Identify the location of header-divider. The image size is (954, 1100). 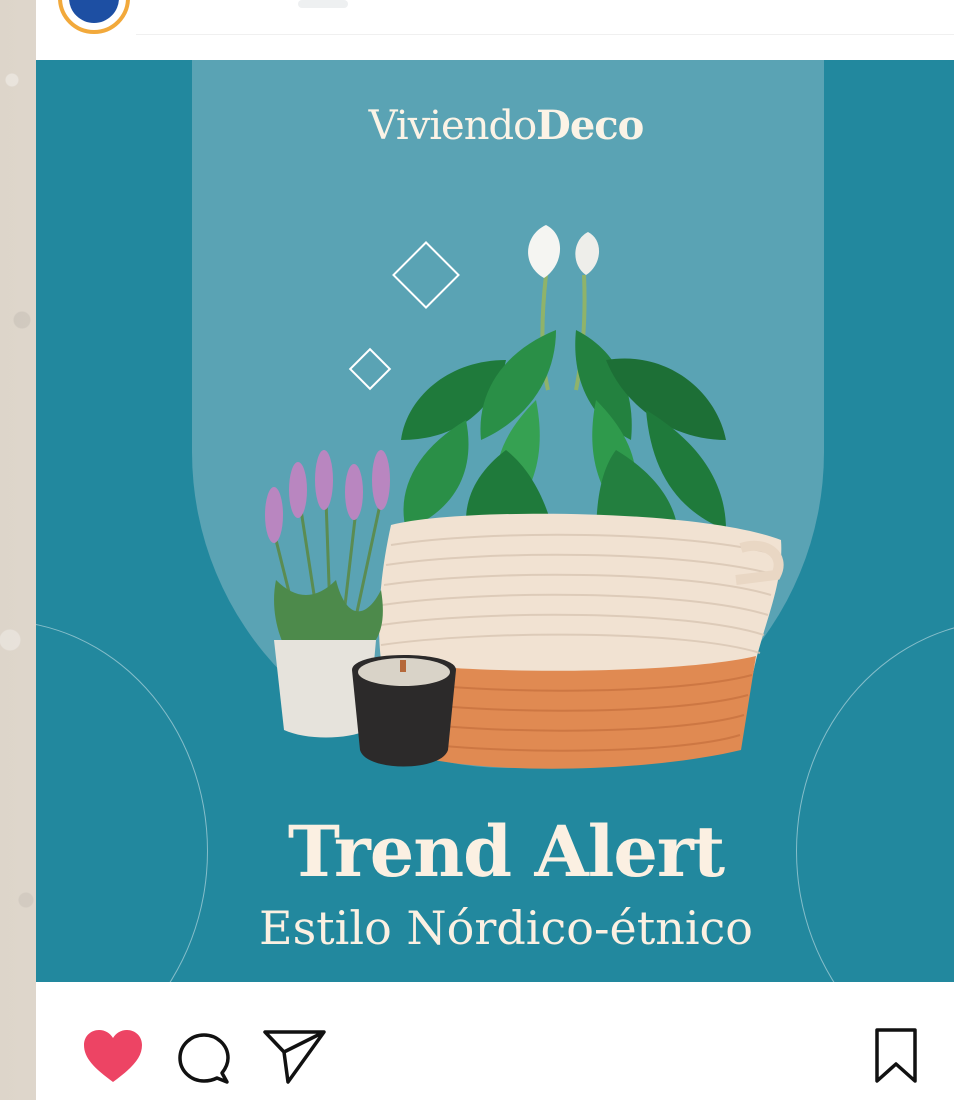
(545, 34).